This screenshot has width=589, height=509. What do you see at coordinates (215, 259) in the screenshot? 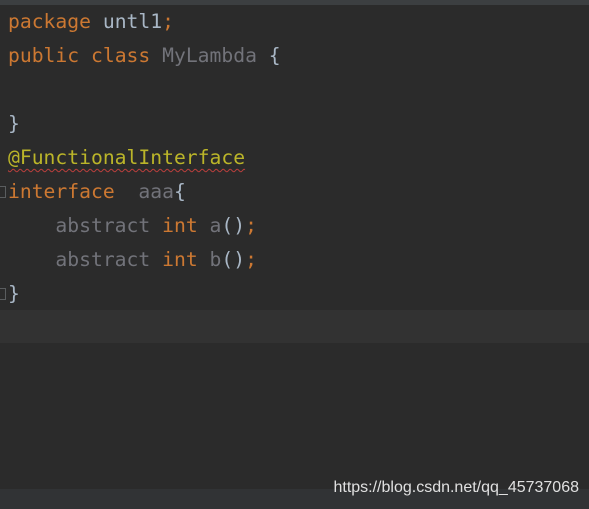
I see `method-name: b` at bounding box center [215, 259].